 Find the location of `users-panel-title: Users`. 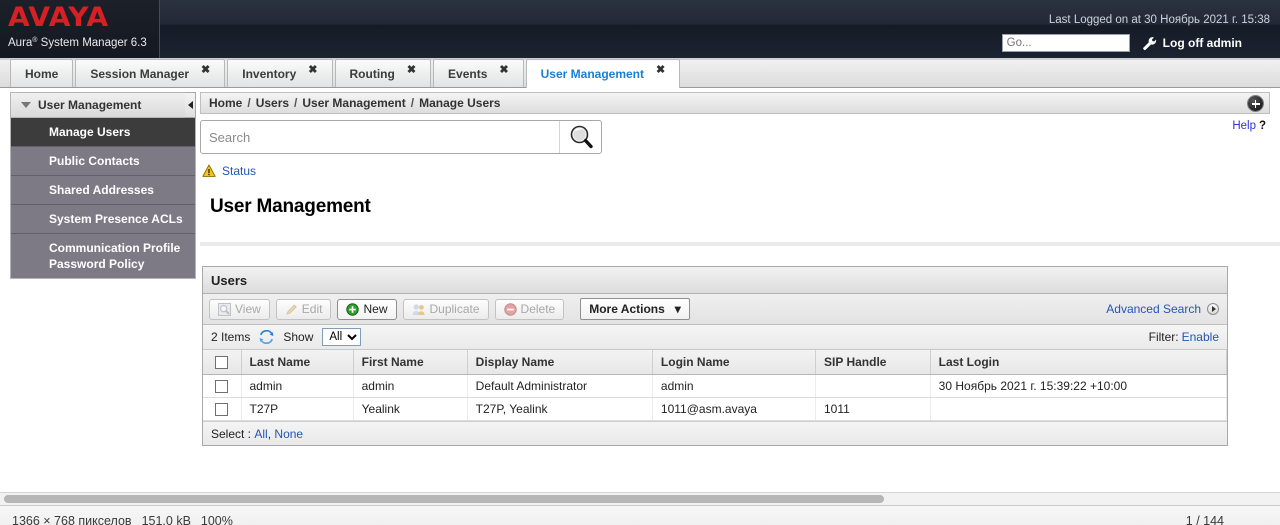

users-panel-title: Users is located at coordinates (715, 280).